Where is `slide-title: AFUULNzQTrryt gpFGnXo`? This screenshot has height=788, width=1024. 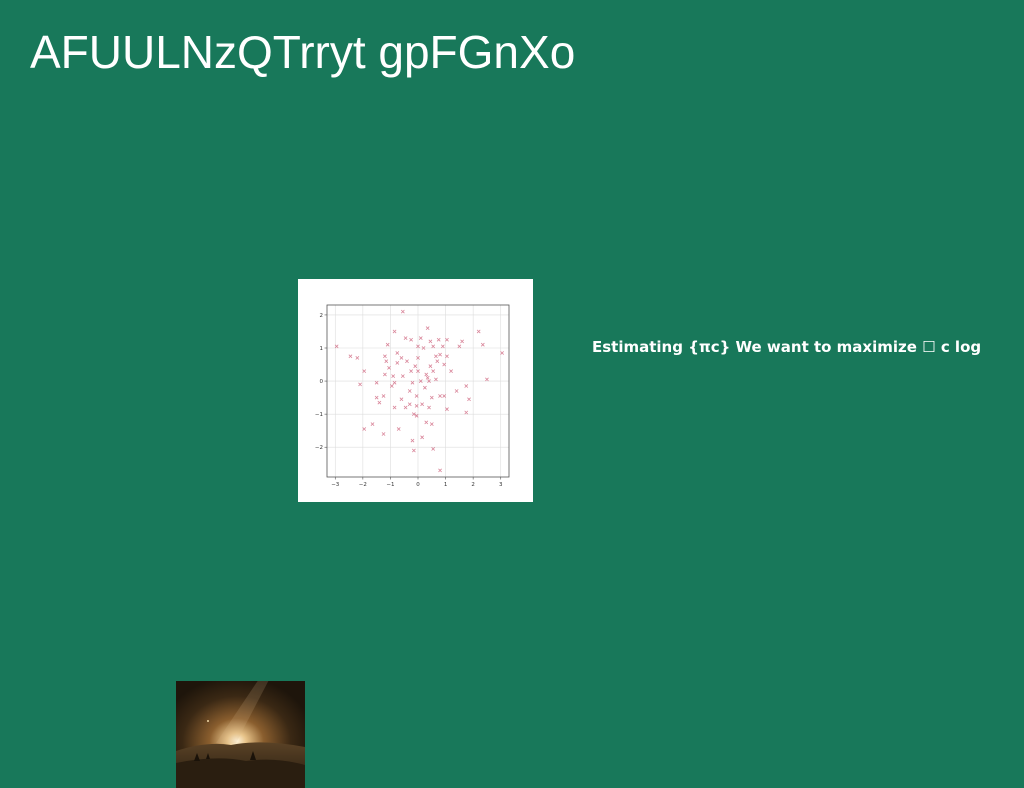 slide-title: AFUULNzQTrryt gpFGnXo is located at coordinates (303, 52).